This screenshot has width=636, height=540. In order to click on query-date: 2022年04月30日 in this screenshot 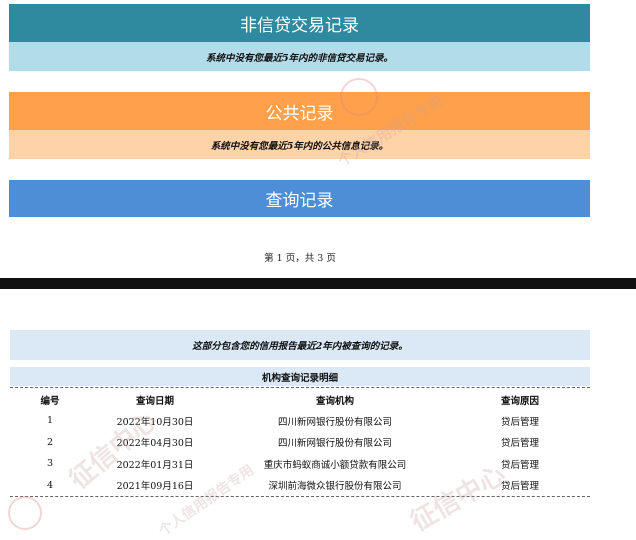, I will do `click(155, 444)`.